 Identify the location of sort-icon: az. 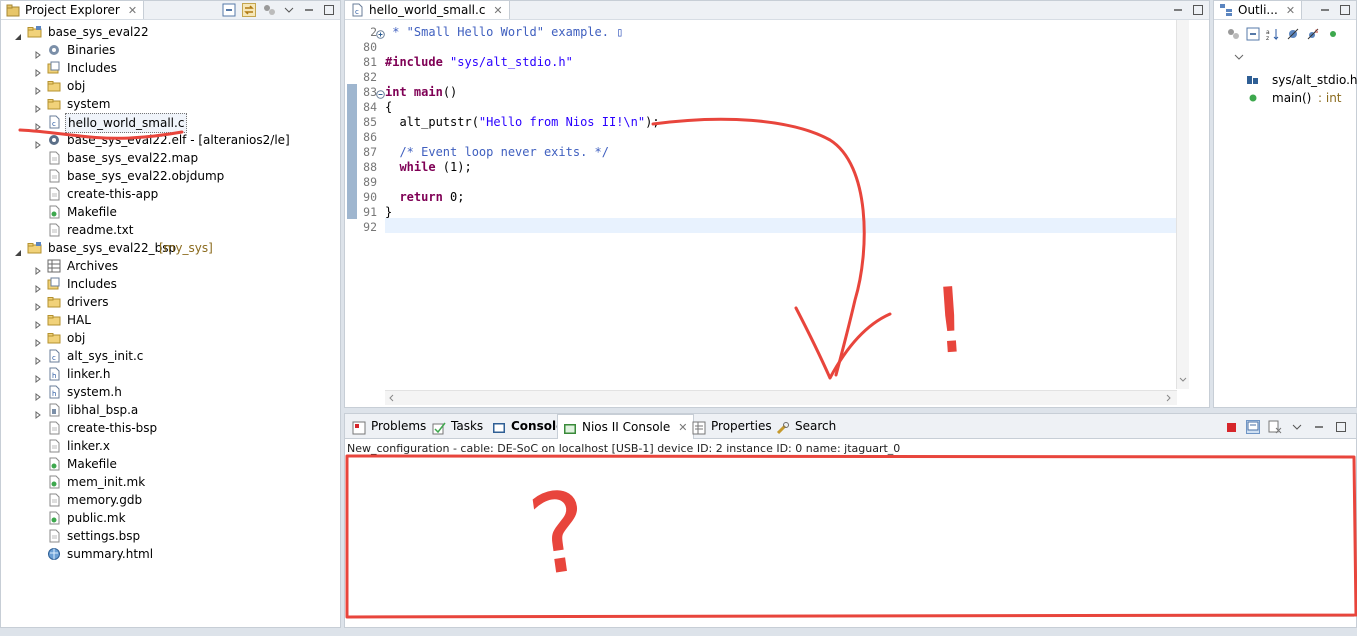
(1273, 34).